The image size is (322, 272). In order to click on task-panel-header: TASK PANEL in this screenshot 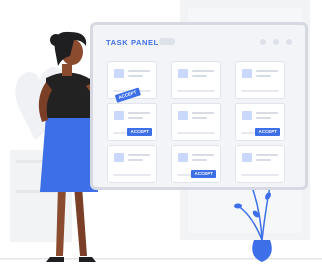, I will do `click(199, 40)`.